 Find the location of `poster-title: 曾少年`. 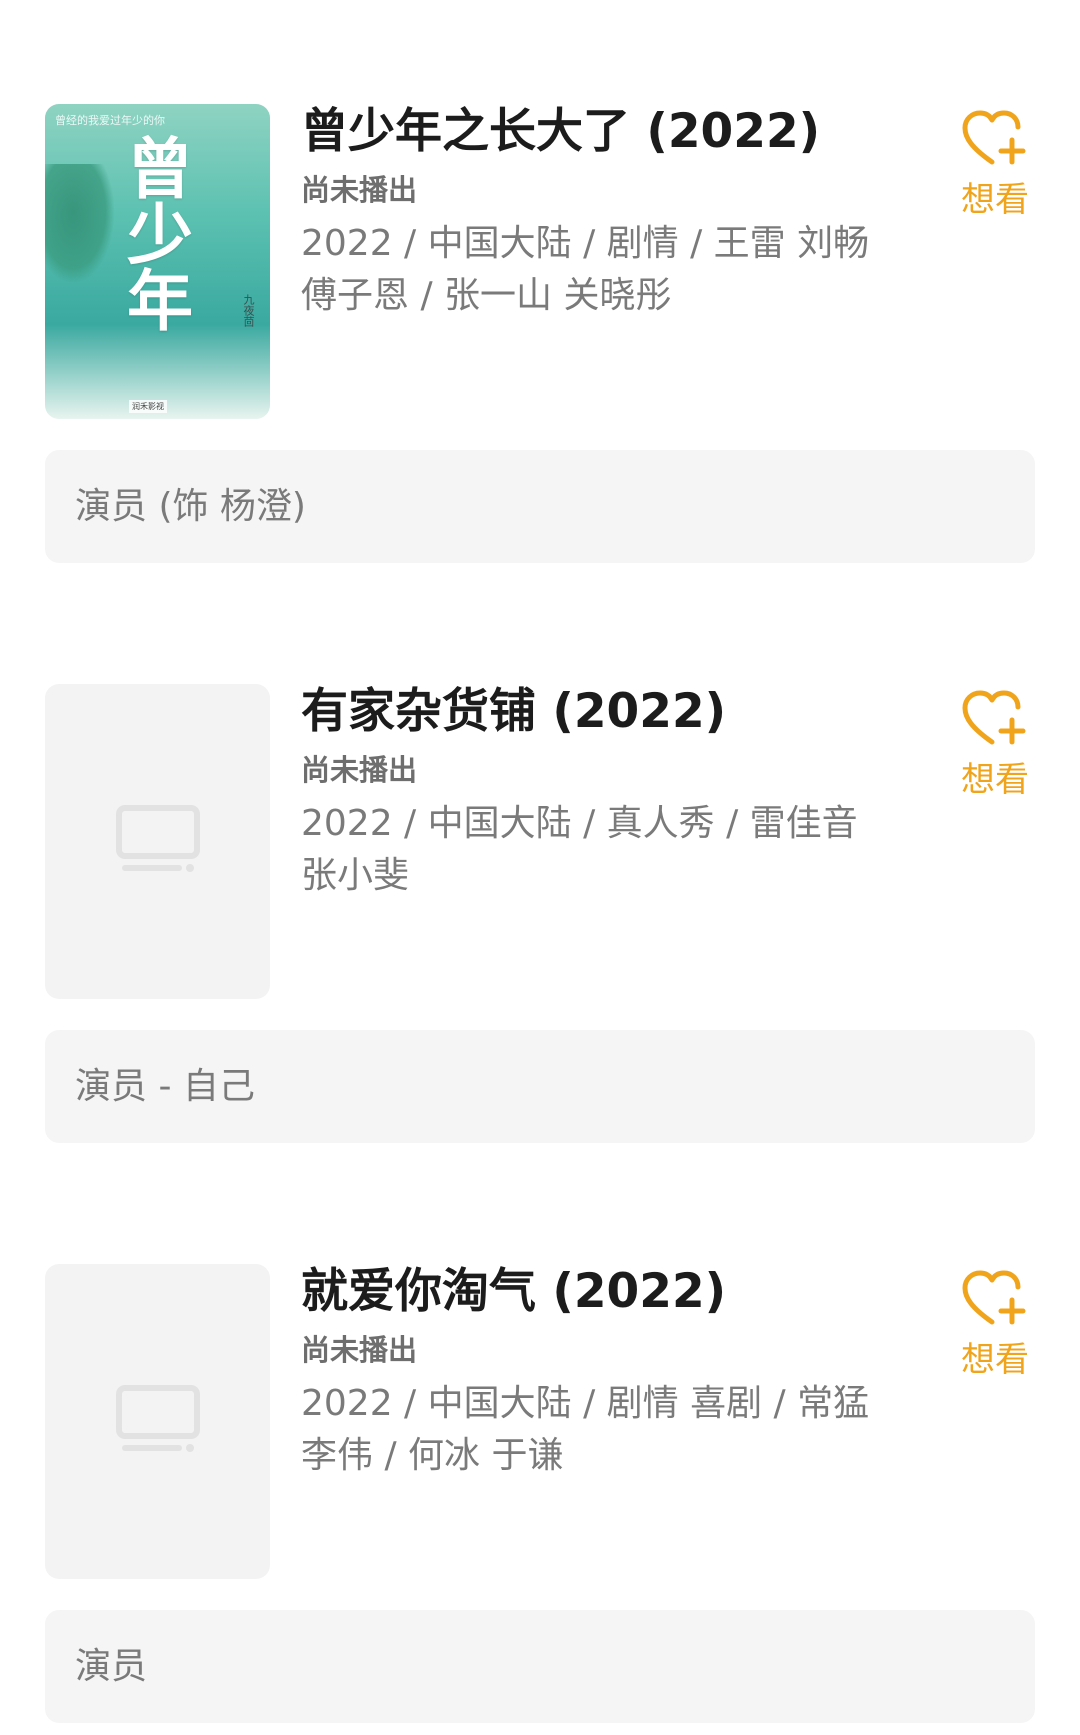

poster-title: 曾少年 is located at coordinates (154, 233).